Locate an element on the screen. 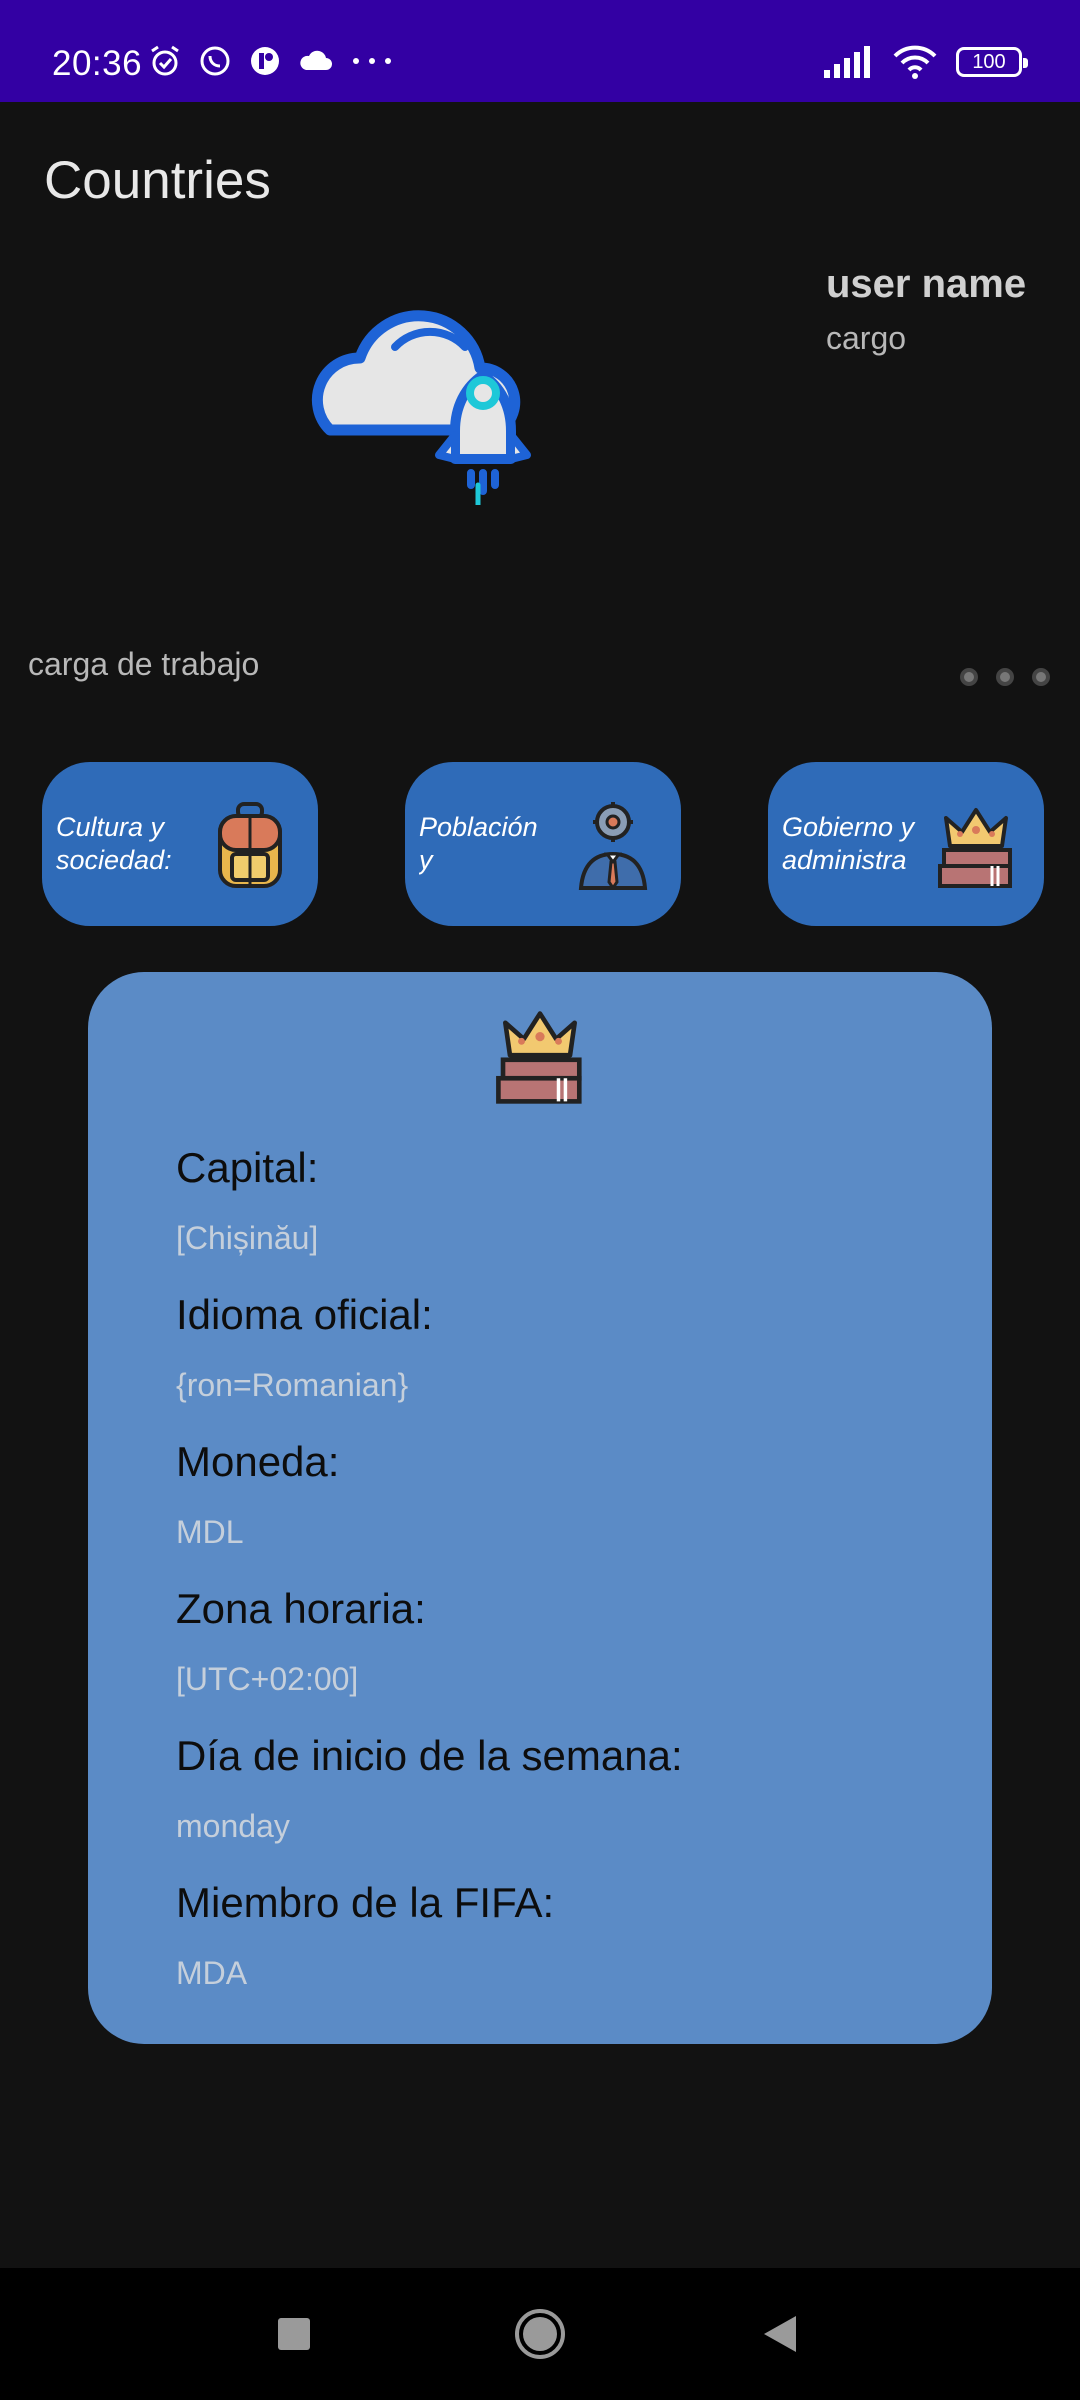 This screenshot has width=1080, height=2400. category-button-population: Población y is located at coordinates (543, 844).